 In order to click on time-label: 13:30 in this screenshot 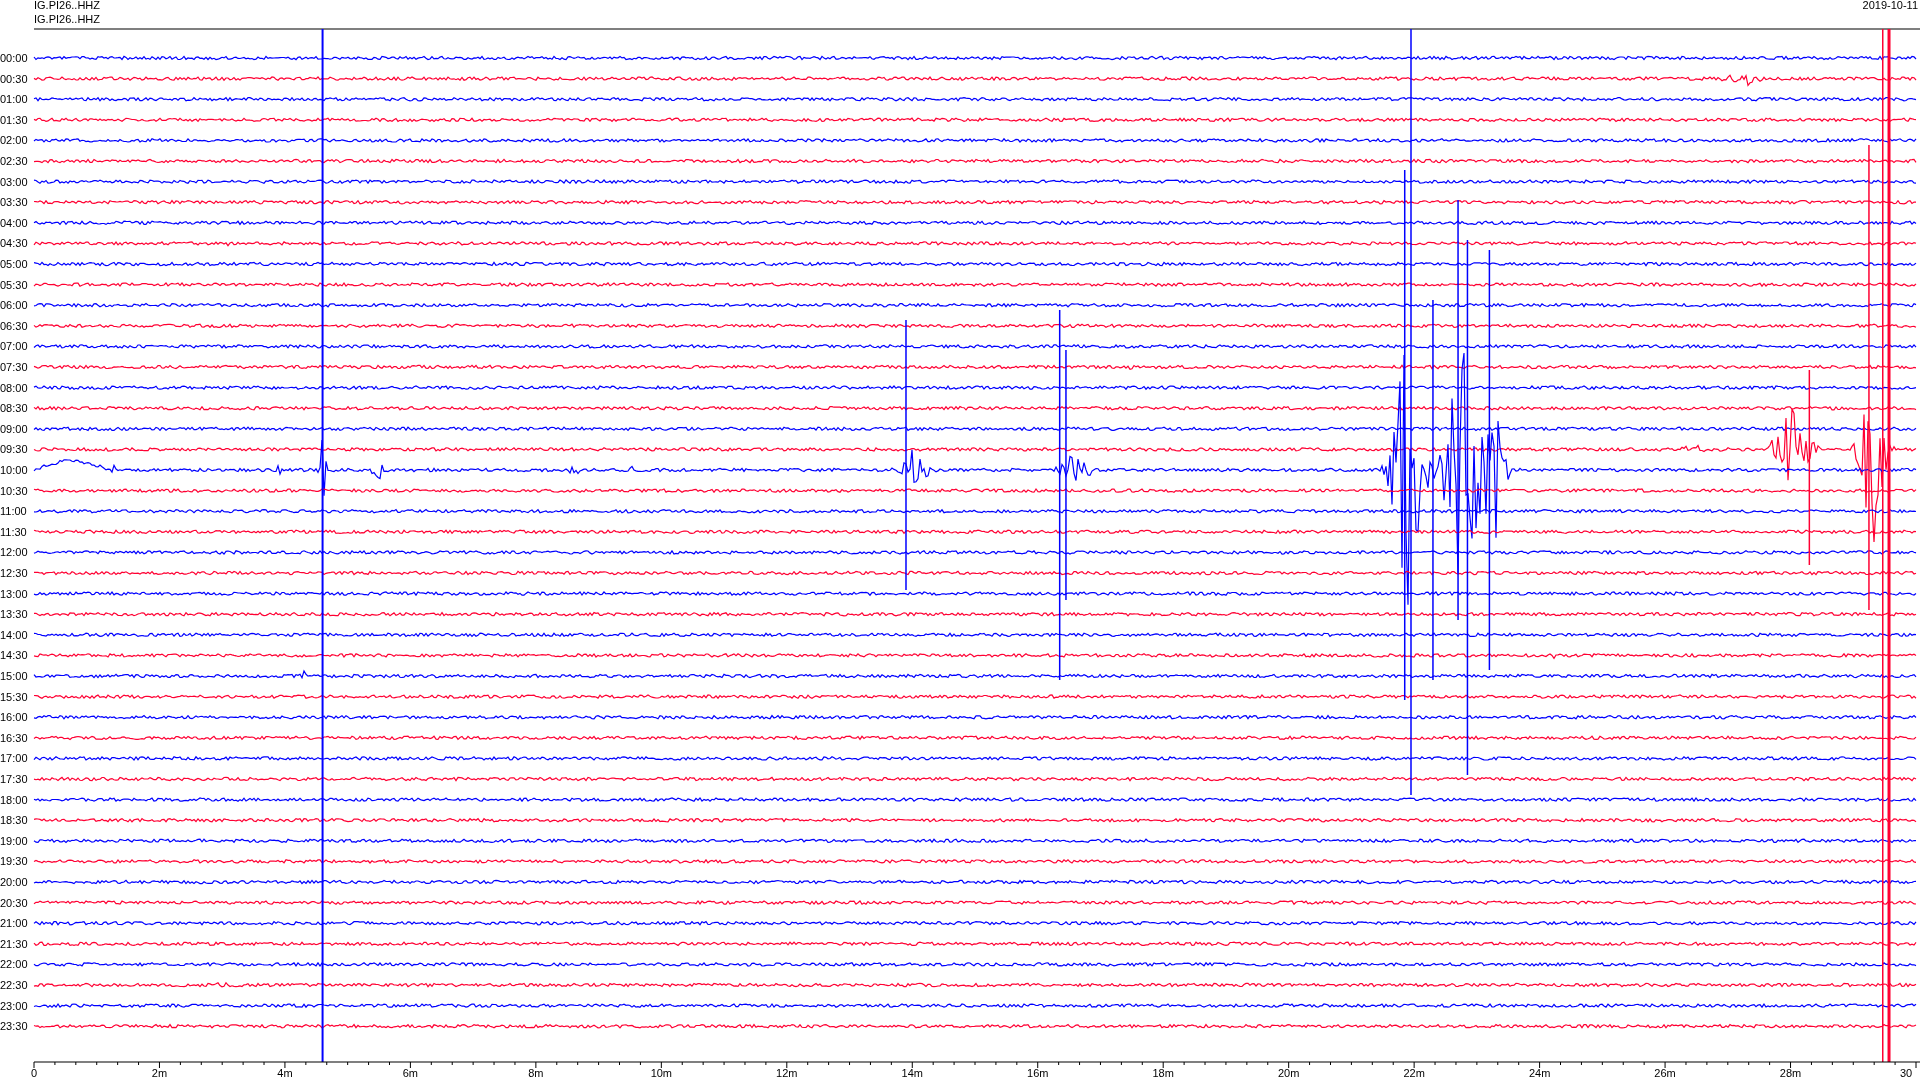, I will do `click(14, 614)`.